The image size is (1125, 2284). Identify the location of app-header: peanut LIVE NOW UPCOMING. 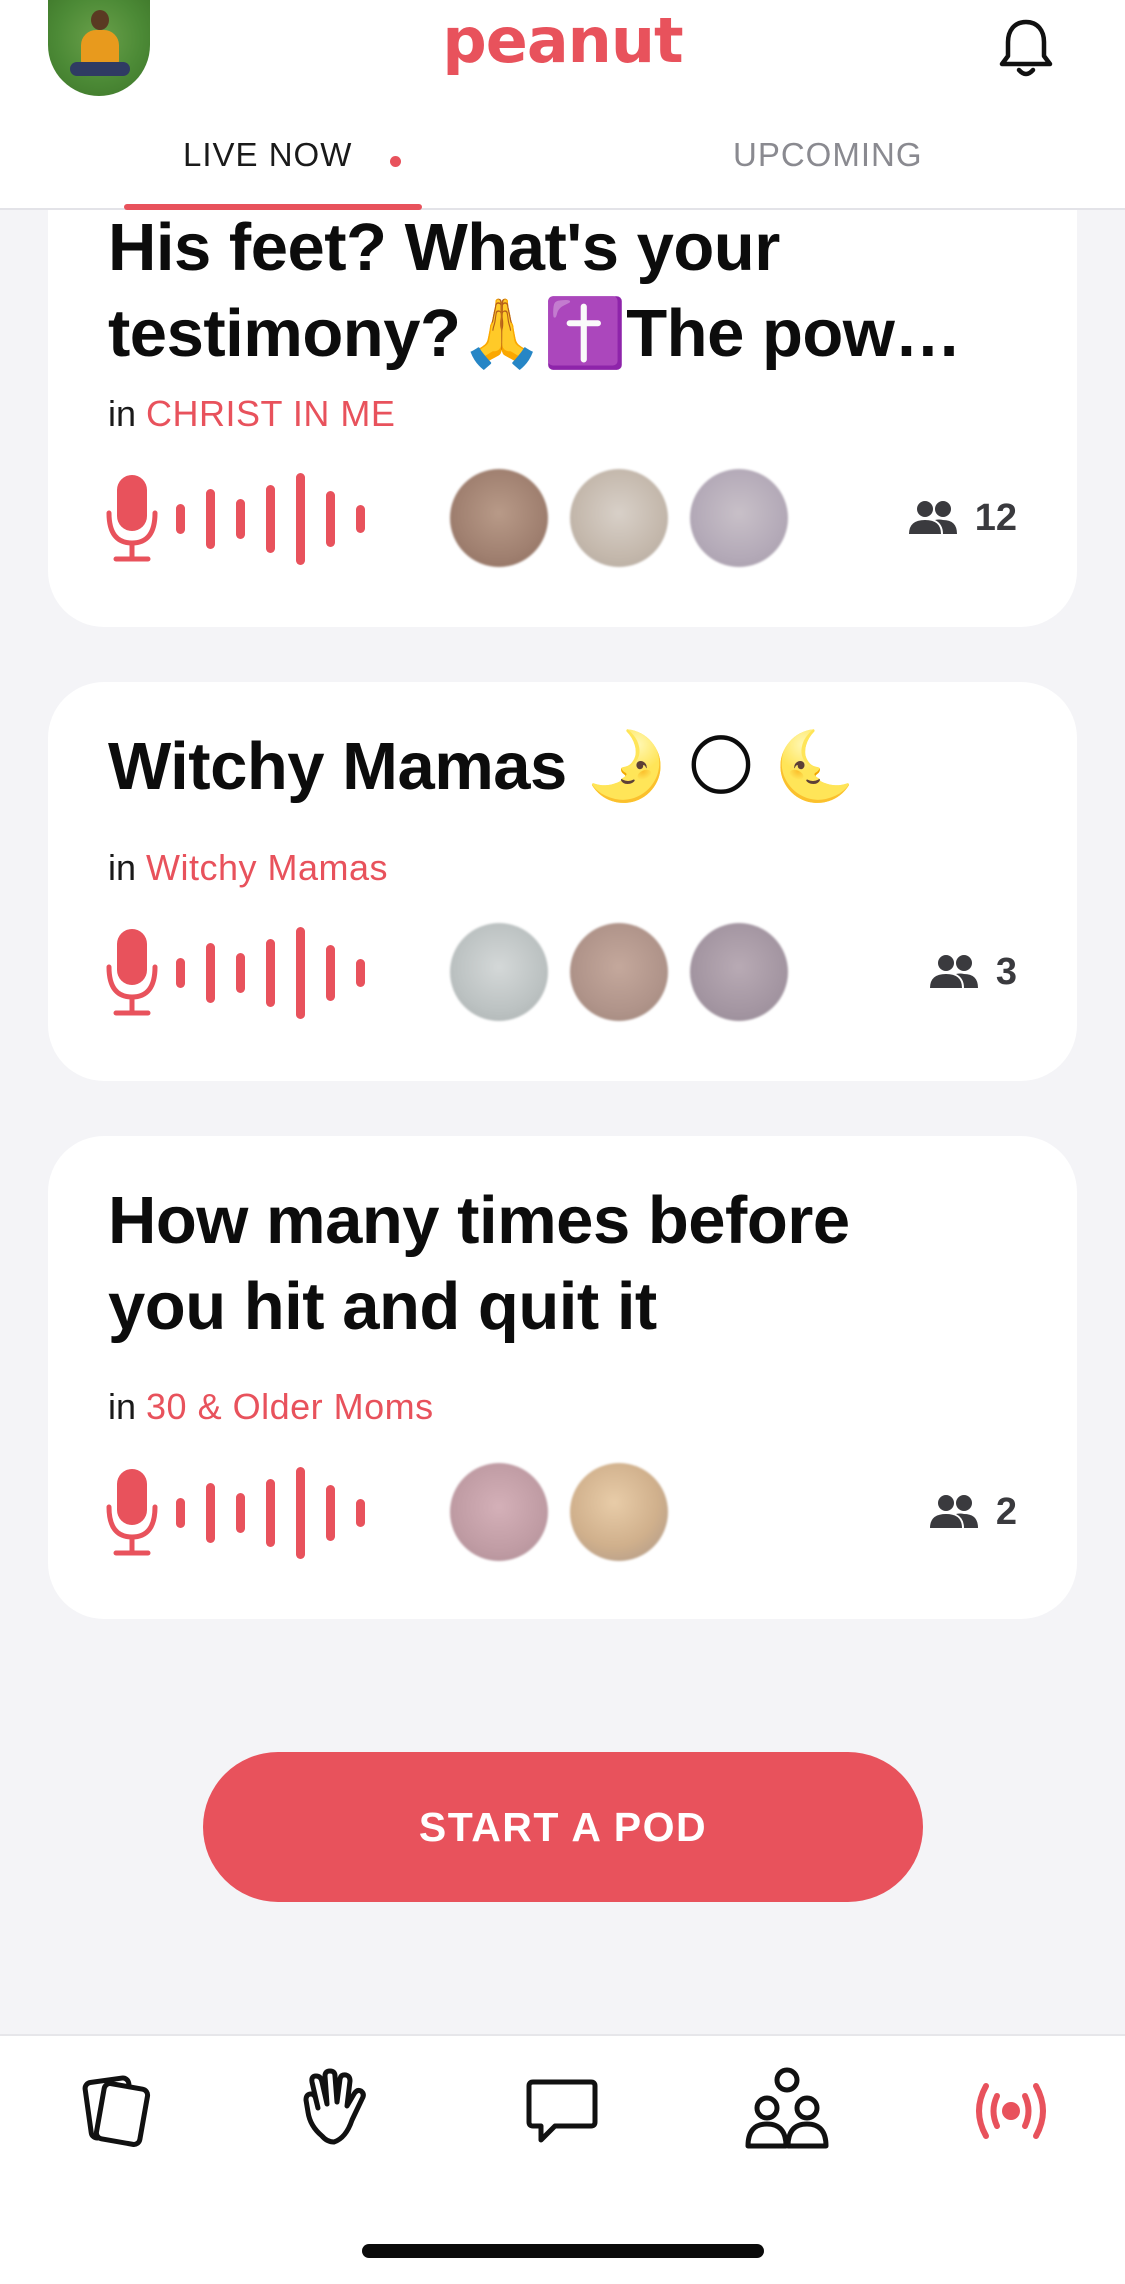
(562, 105).